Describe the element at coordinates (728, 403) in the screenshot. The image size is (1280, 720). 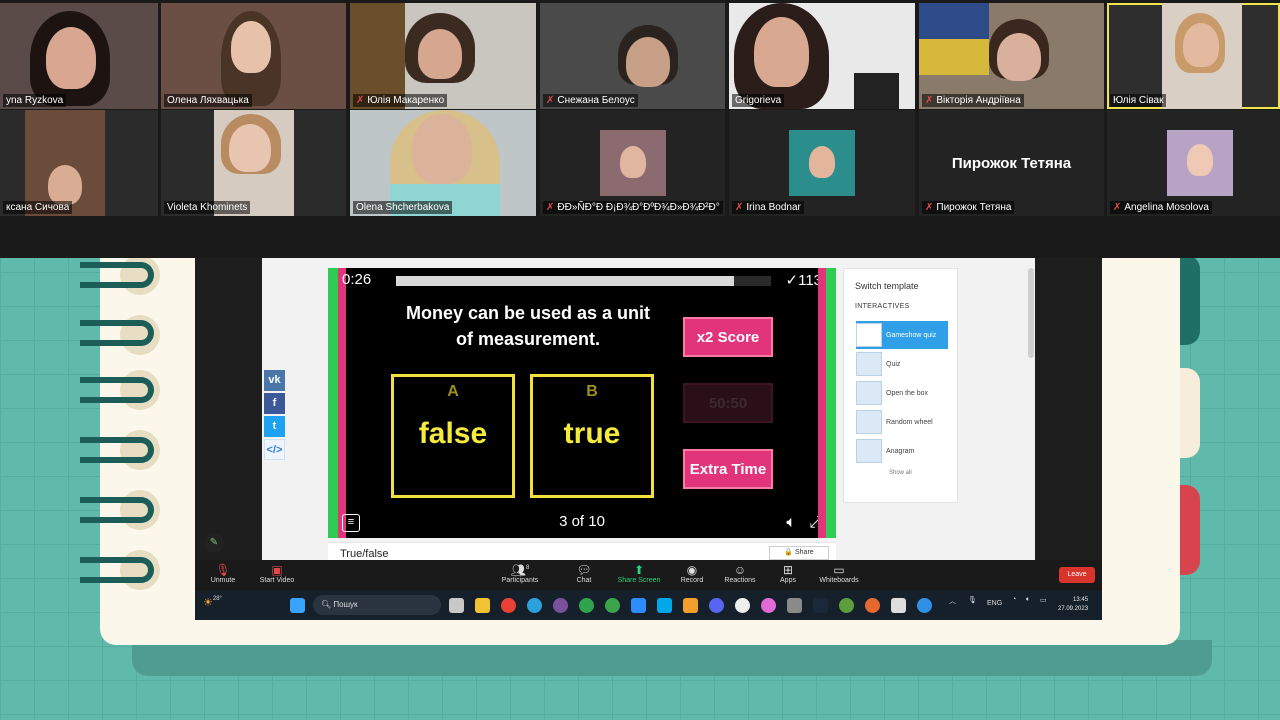
I see `fifty-fifty-button: 50:50` at that location.